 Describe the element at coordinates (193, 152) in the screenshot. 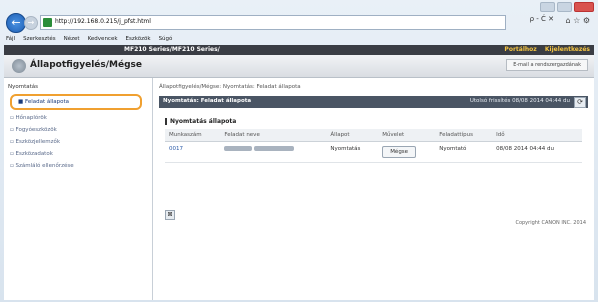

I see `job-number-link: 0017` at that location.